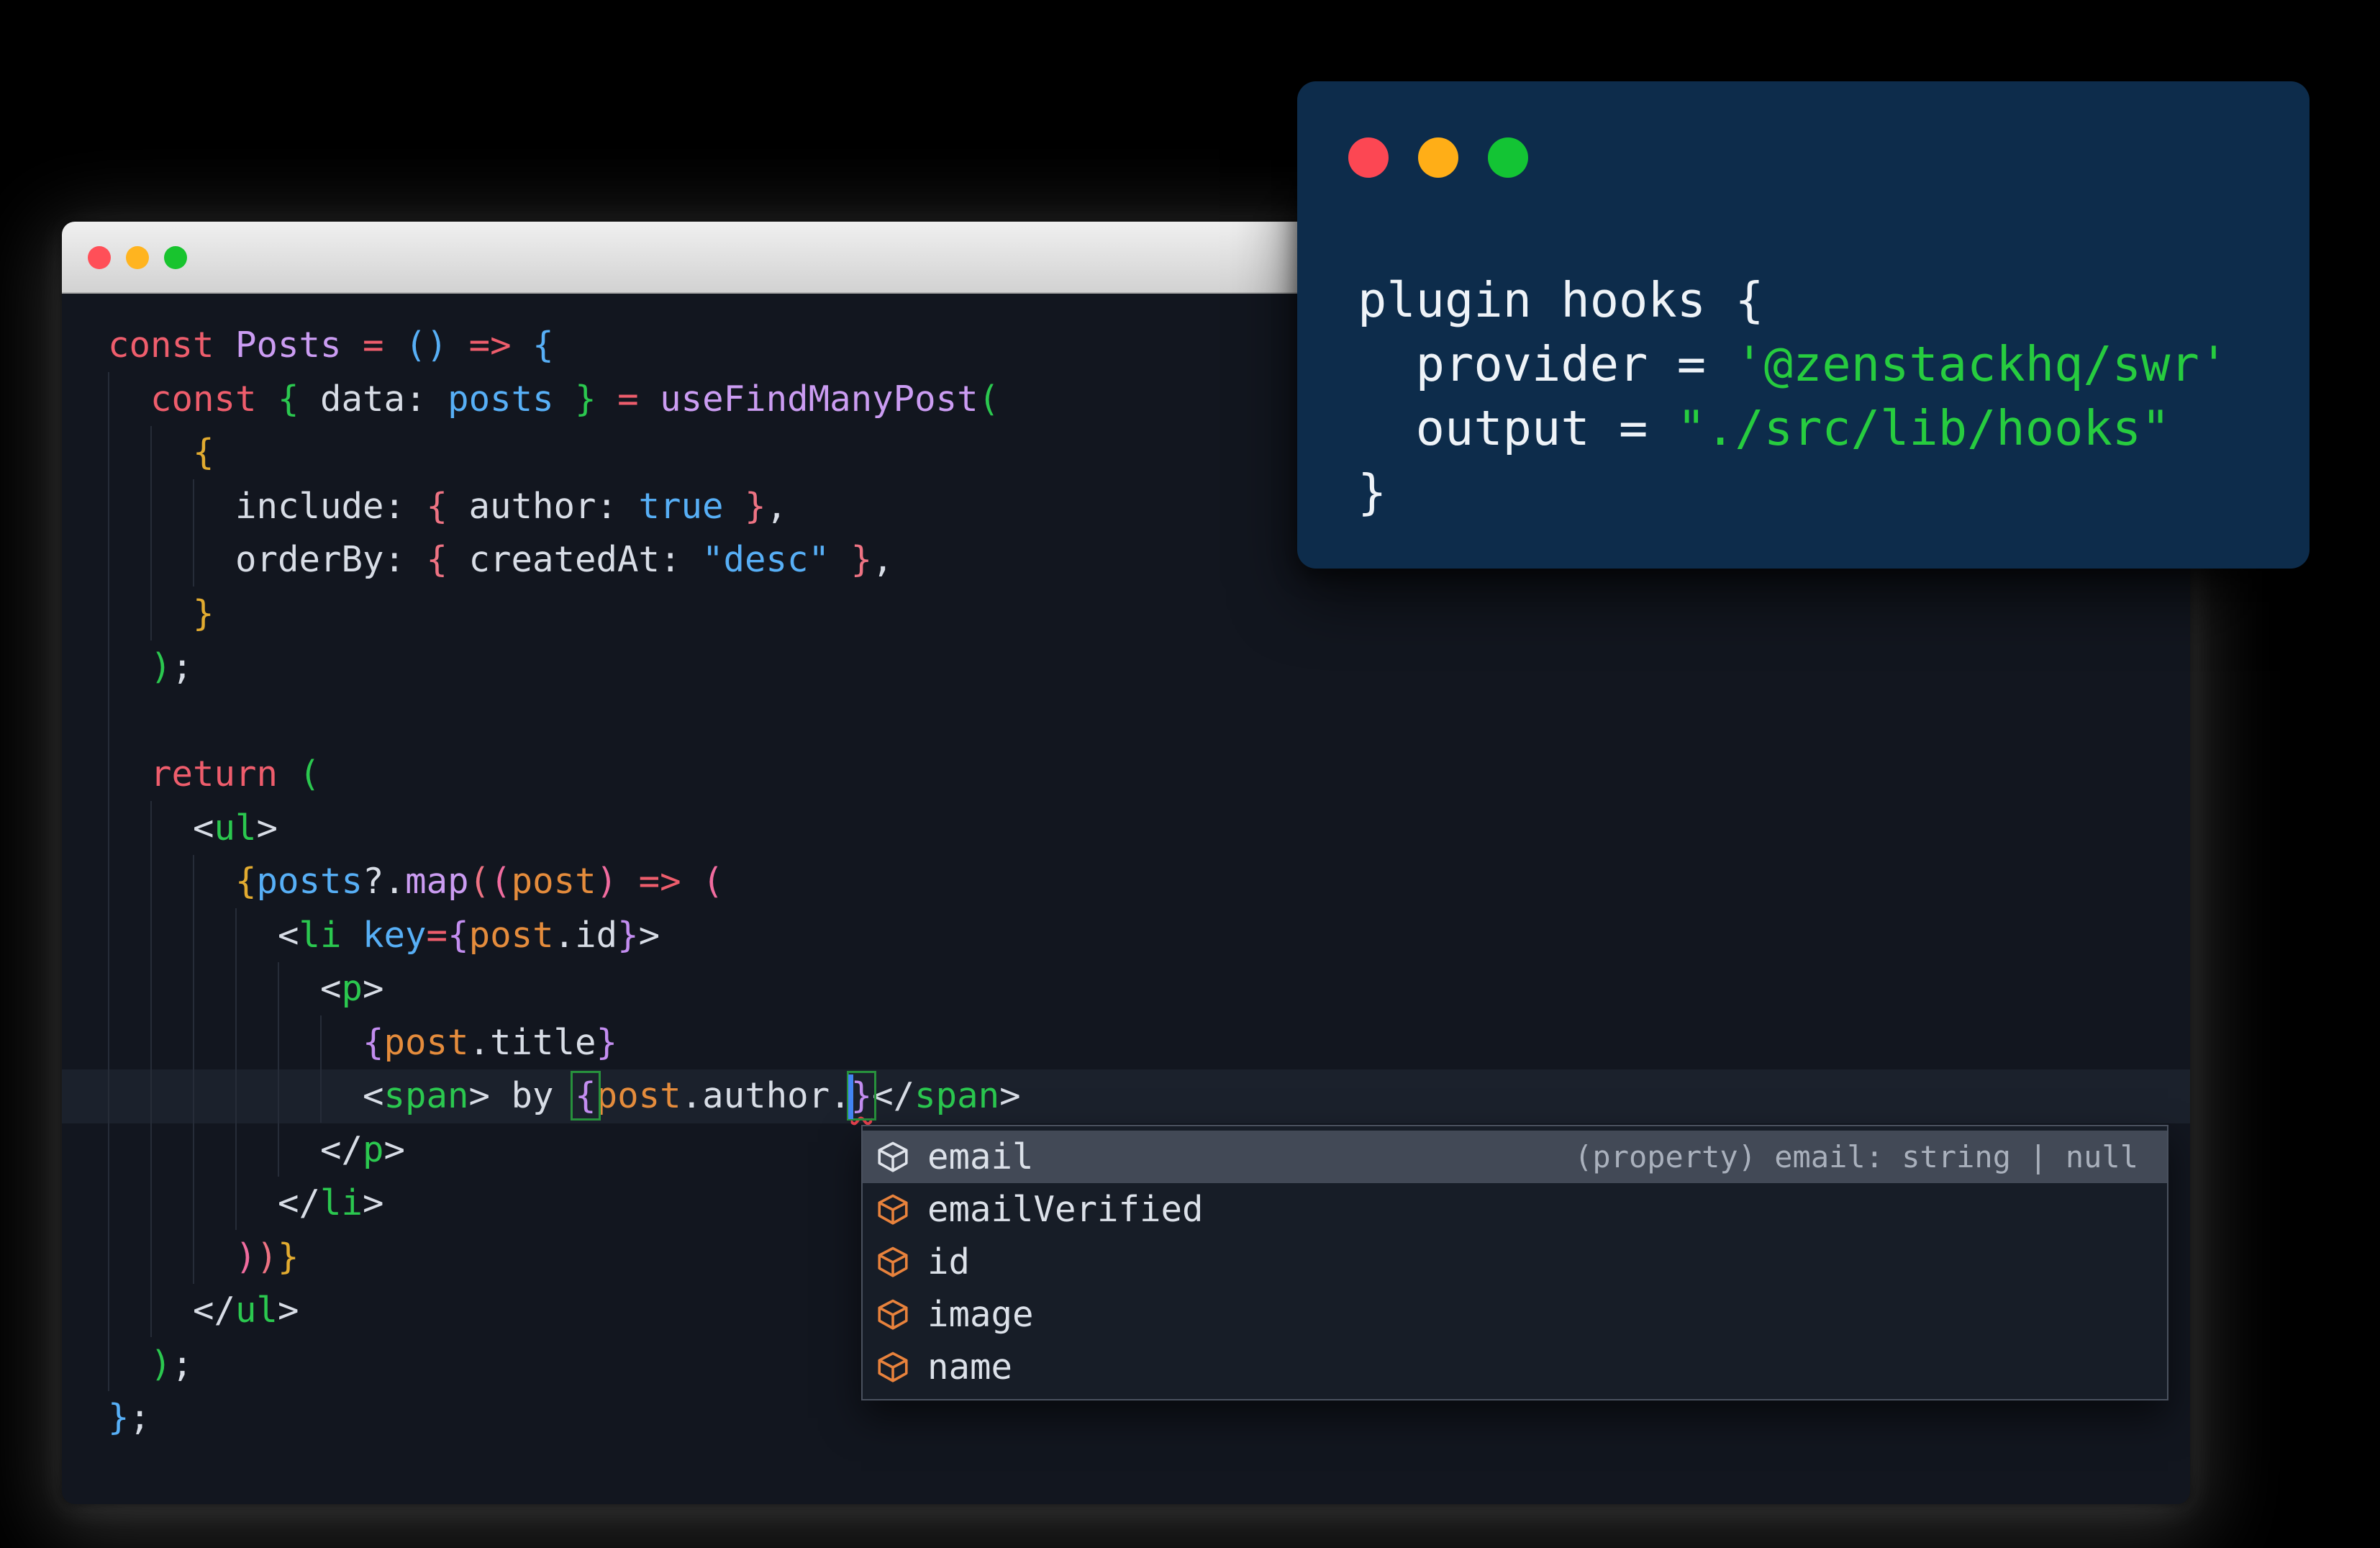 This screenshot has height=1548, width=2380. I want to click on code-line: <ul>, so click(564, 829).